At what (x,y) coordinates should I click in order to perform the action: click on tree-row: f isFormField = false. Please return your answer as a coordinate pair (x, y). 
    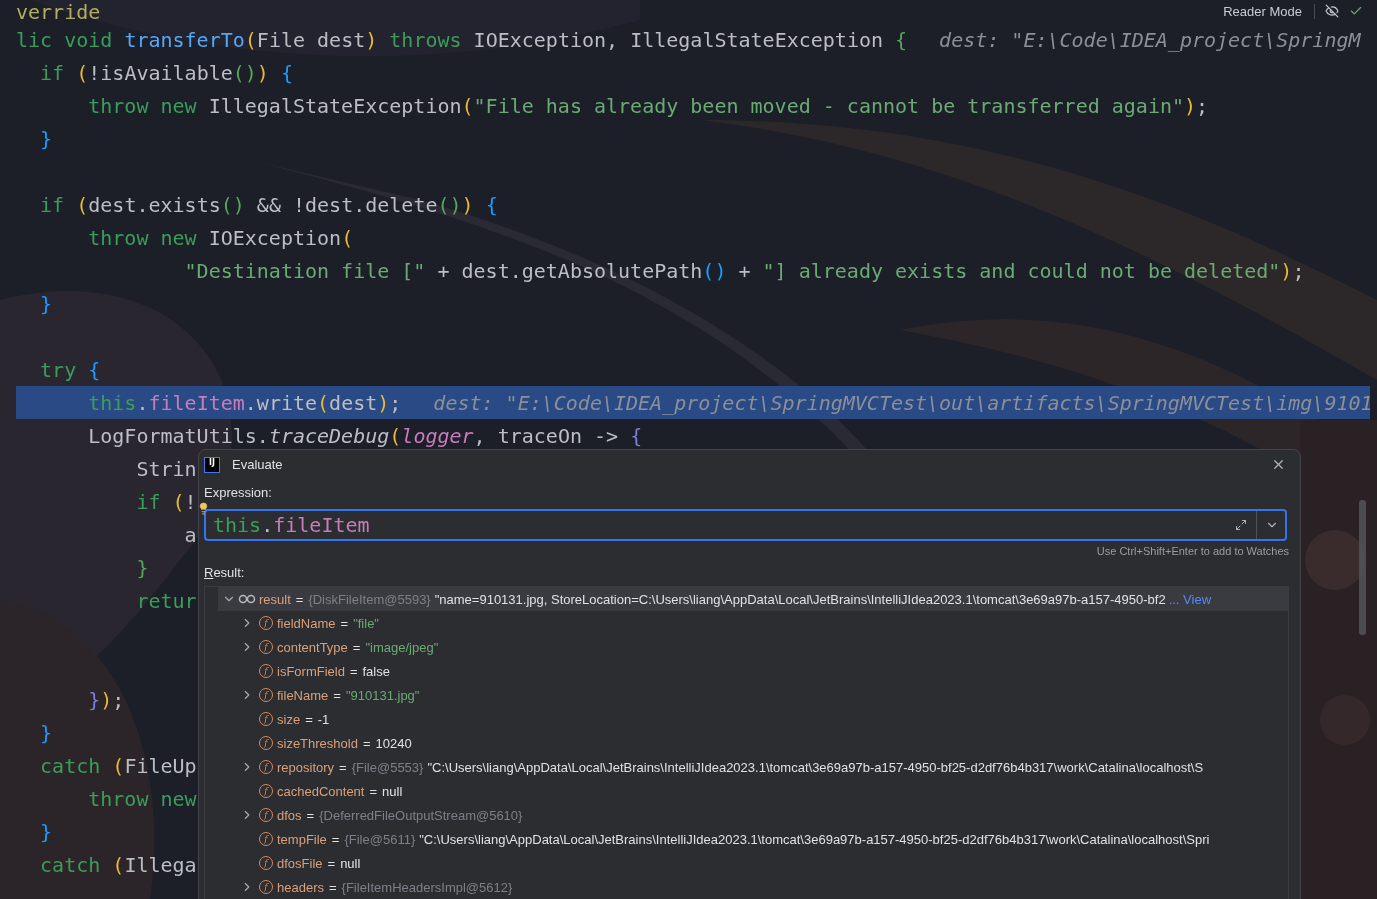
    Looking at the image, I should click on (753, 671).